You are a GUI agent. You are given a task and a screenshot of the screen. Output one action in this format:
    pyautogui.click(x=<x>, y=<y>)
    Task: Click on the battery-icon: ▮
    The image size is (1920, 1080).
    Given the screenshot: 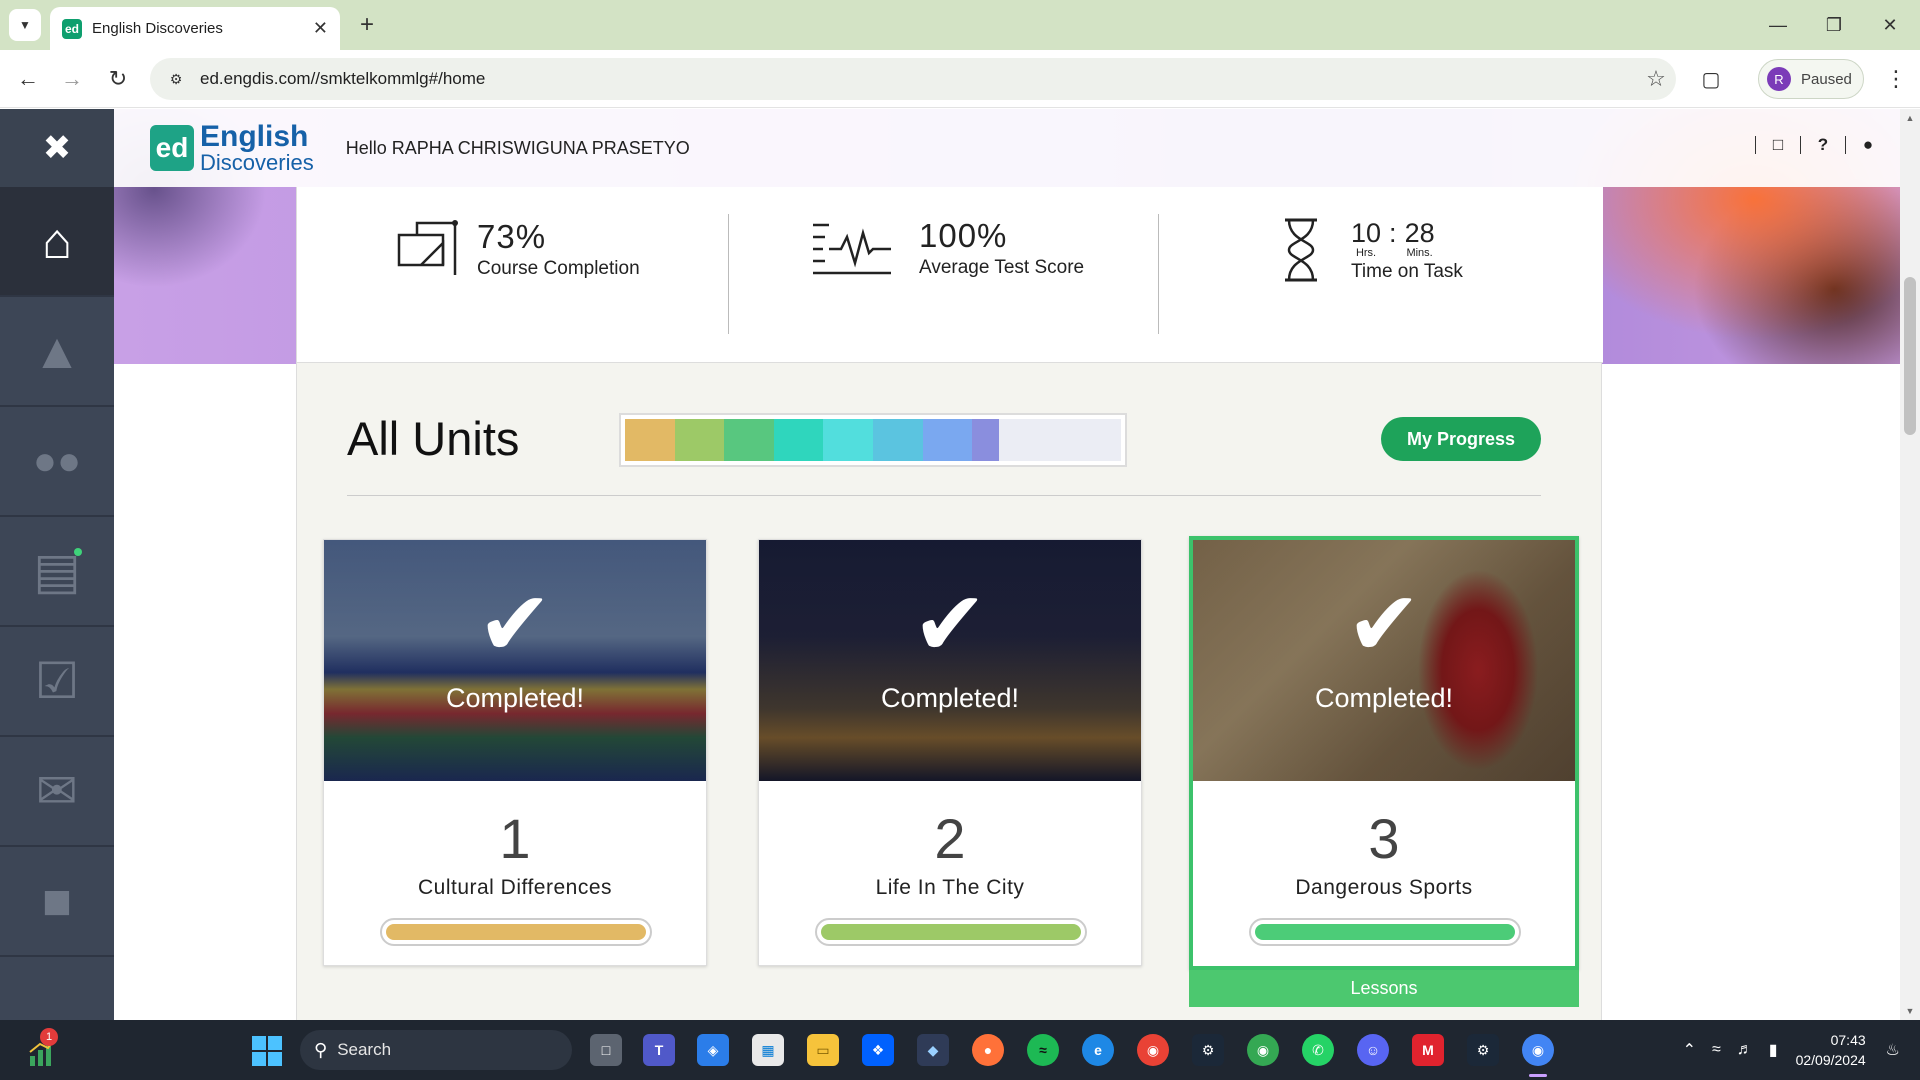 What is the action you would take?
    pyautogui.click(x=1773, y=1050)
    